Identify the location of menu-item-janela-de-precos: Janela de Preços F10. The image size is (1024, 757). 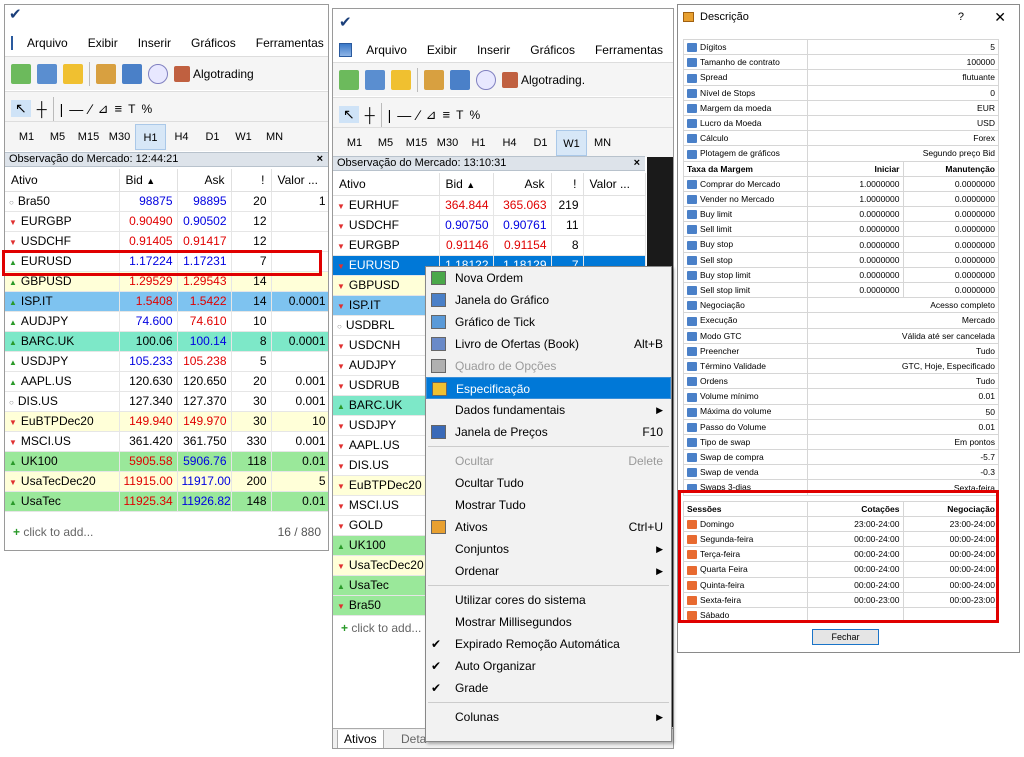
(548, 432).